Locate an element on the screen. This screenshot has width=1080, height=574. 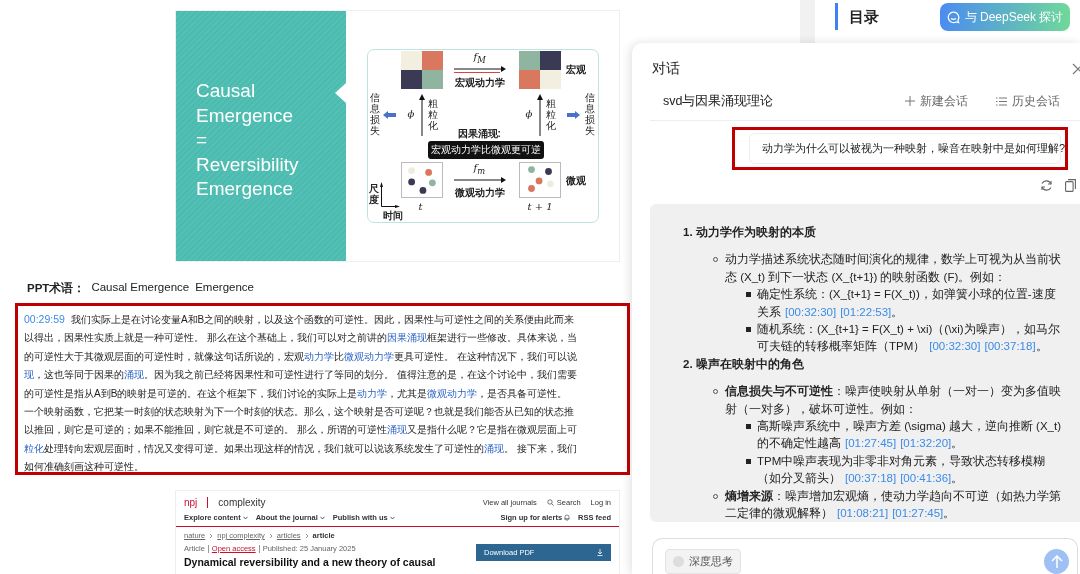
term-text: Causal Emergence is located at coordinates (140, 288).